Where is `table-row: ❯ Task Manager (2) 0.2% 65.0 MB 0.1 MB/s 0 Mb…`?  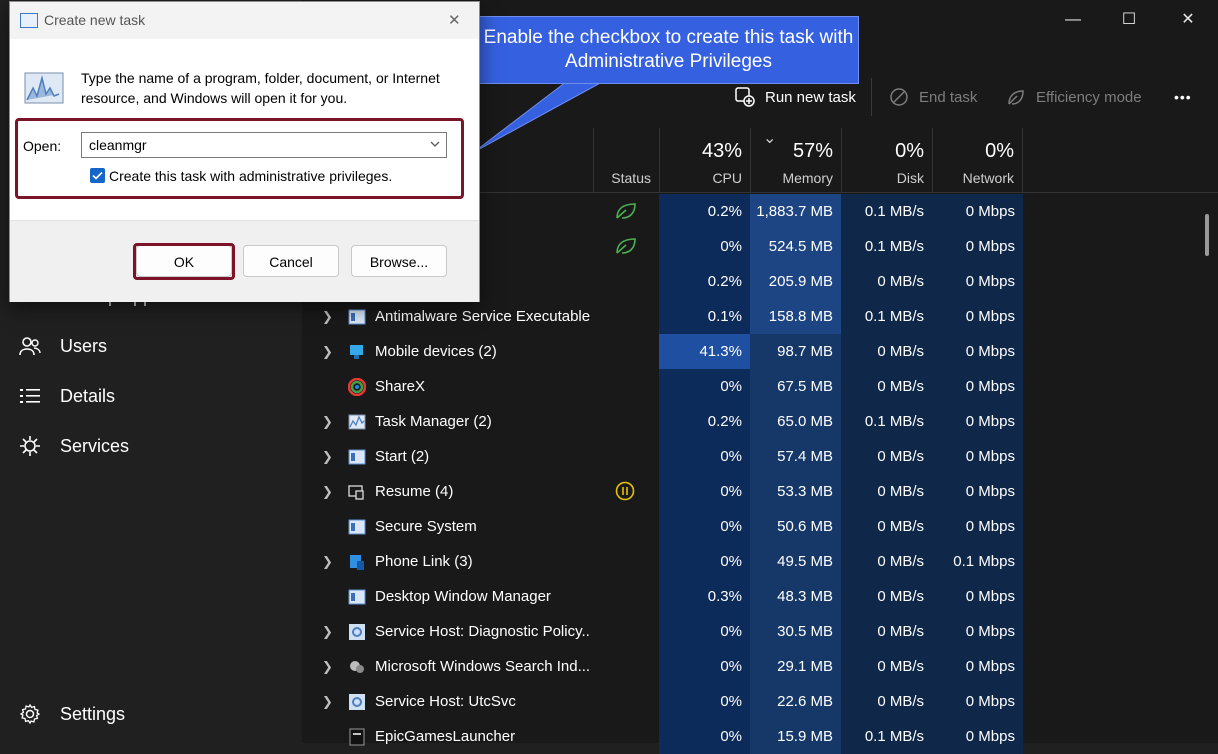 table-row: ❯ Task Manager (2) 0.2% 65.0 MB 0.1 MB/s 0 Mb… is located at coordinates (662, 421).